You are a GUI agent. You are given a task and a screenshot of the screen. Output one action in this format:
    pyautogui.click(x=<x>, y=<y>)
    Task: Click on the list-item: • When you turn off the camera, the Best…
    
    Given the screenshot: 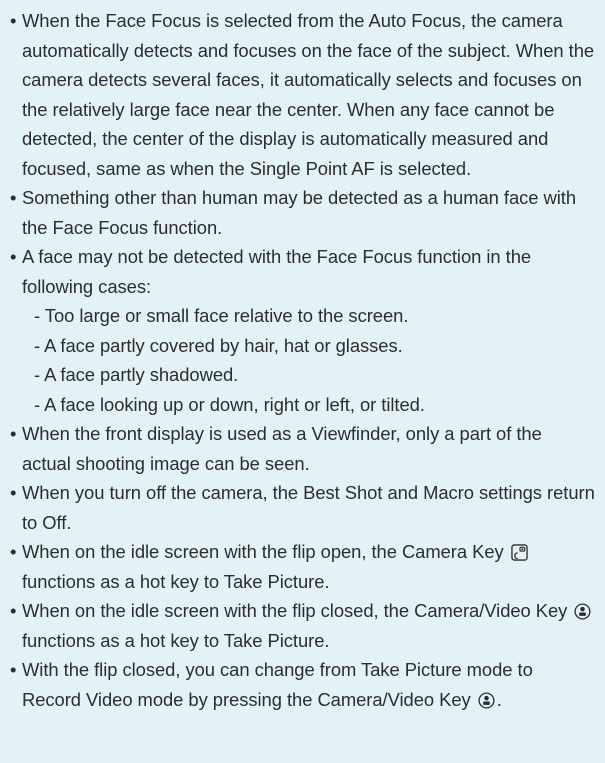 What is the action you would take?
    pyautogui.click(x=302, y=507)
    